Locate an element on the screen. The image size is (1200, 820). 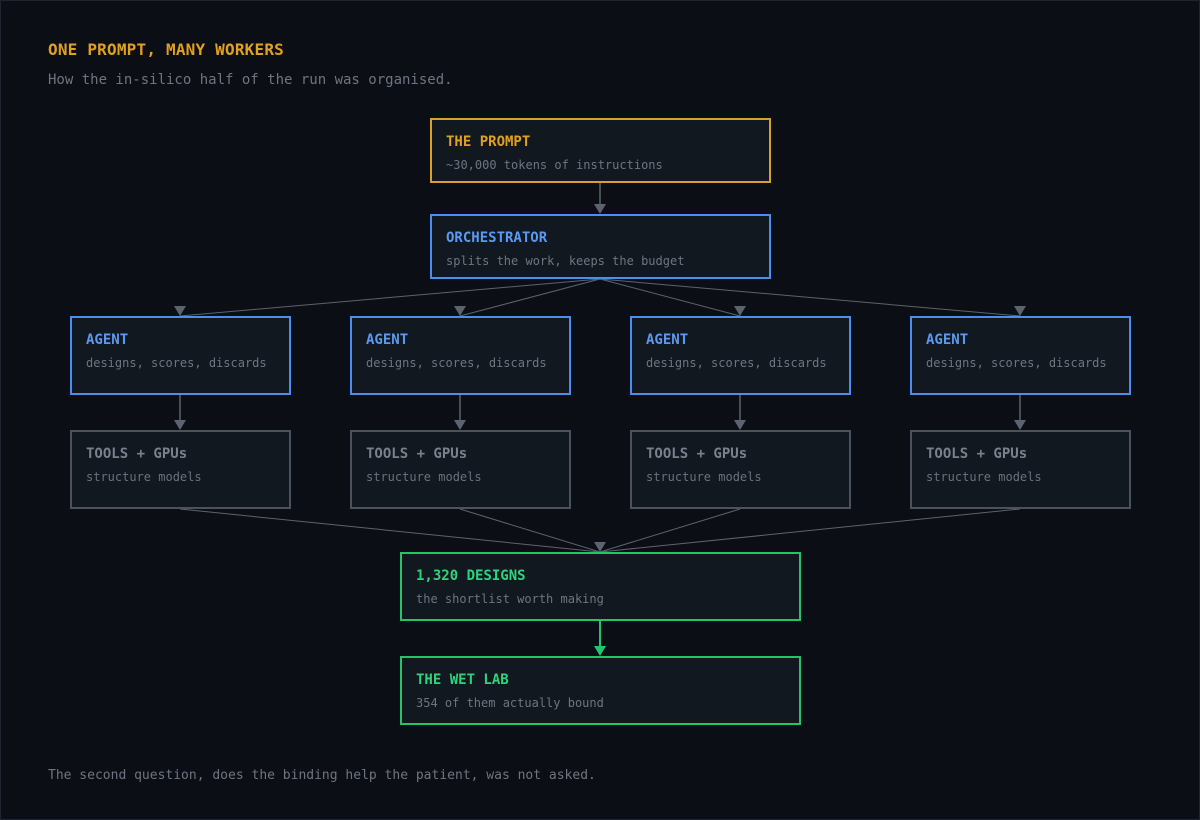
node-tools-4: TOOLS + GPUs structure models is located at coordinates (1020, 469).